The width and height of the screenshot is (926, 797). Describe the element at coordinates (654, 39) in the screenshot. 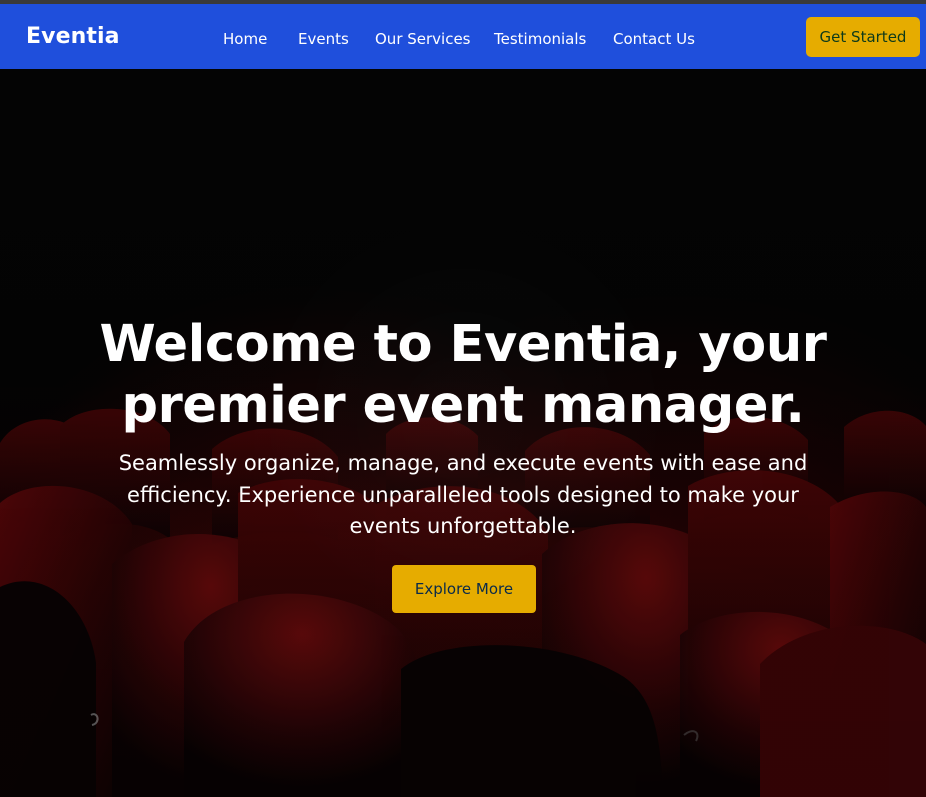

I see `nav-link-contact-us: Contact Us` at that location.